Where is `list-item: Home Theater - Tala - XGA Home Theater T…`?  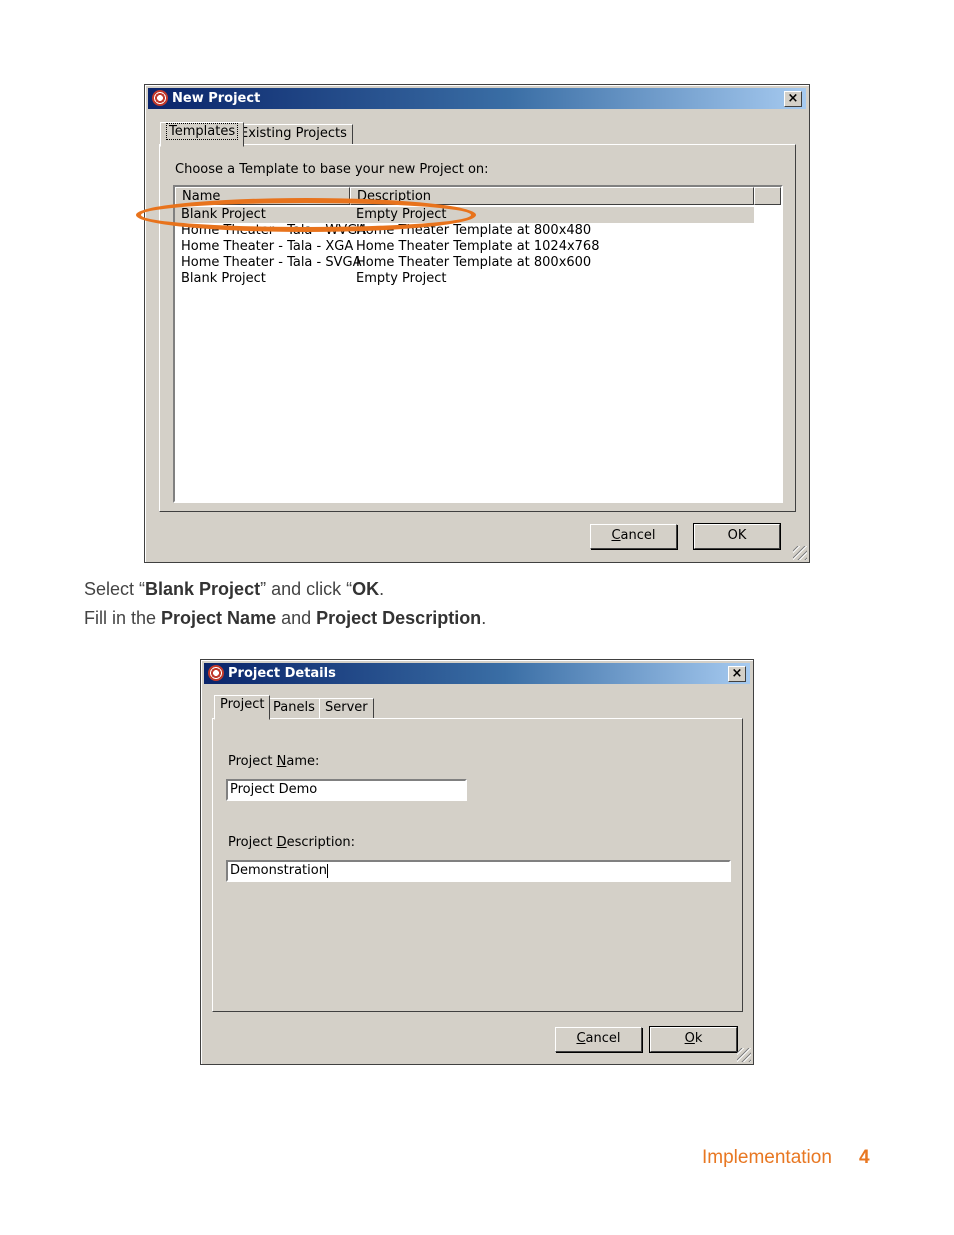 list-item: Home Theater - Tala - XGA Home Theater T… is located at coordinates (464, 247).